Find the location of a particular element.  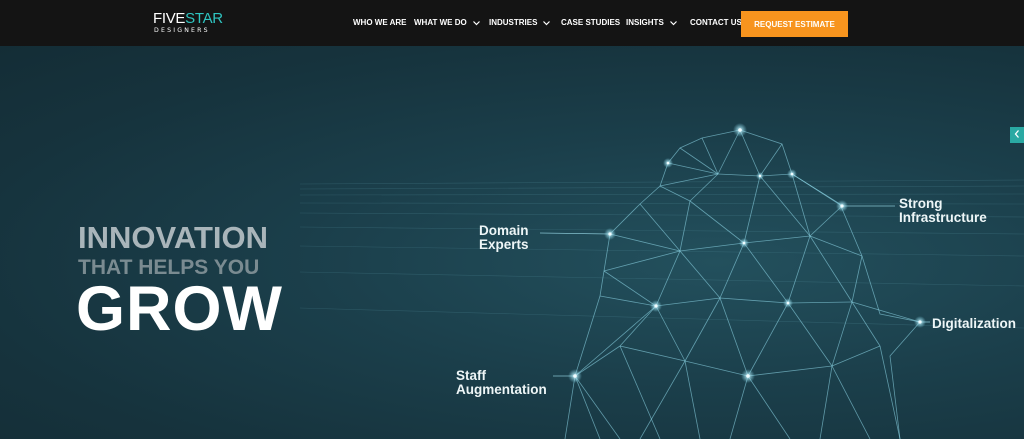

callout-digitalization: Digitalization is located at coordinates (974, 324).